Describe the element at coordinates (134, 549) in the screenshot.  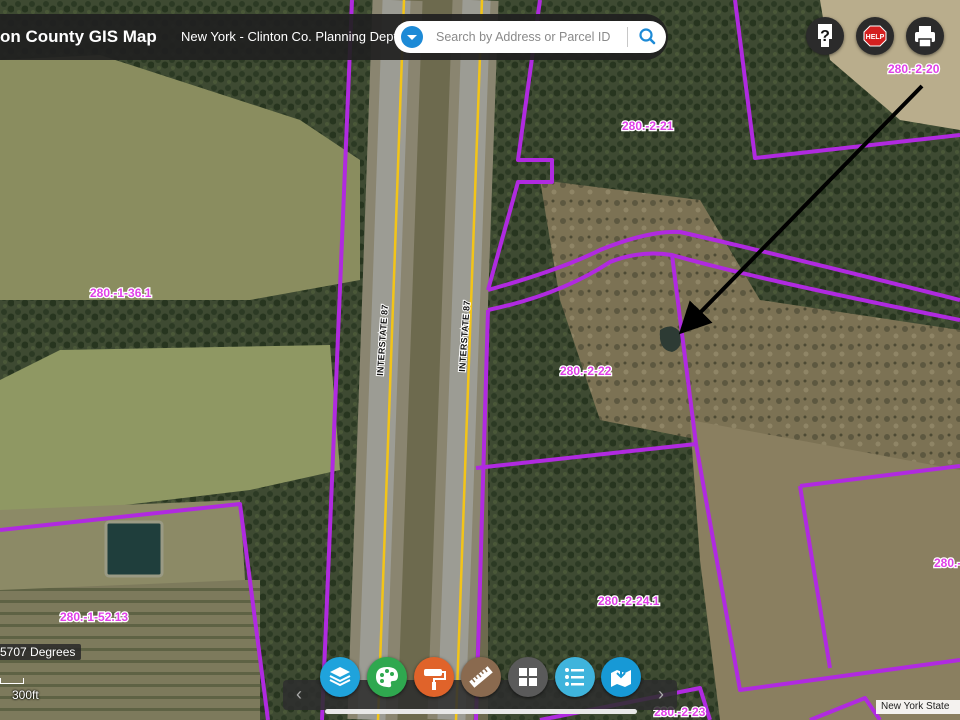
I see `pond` at that location.